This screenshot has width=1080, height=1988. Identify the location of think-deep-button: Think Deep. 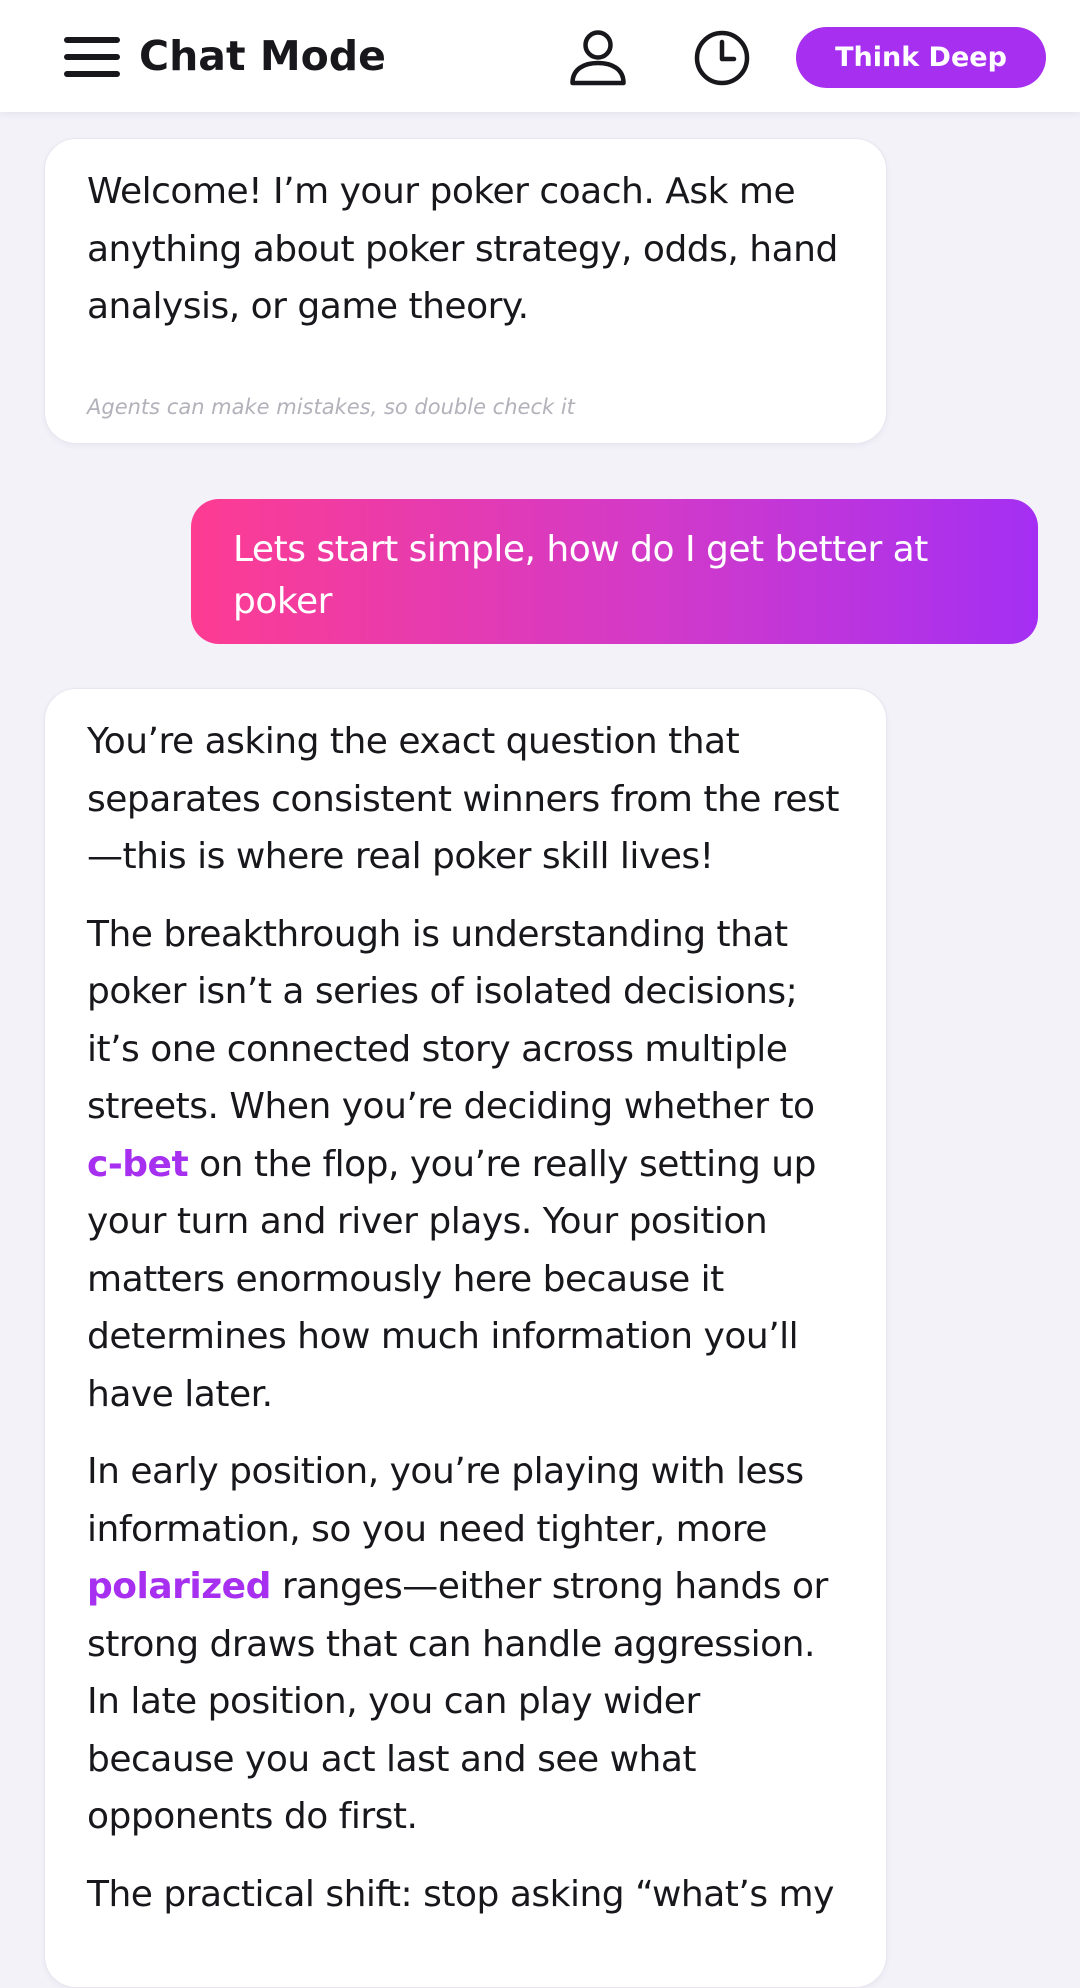
(921, 57).